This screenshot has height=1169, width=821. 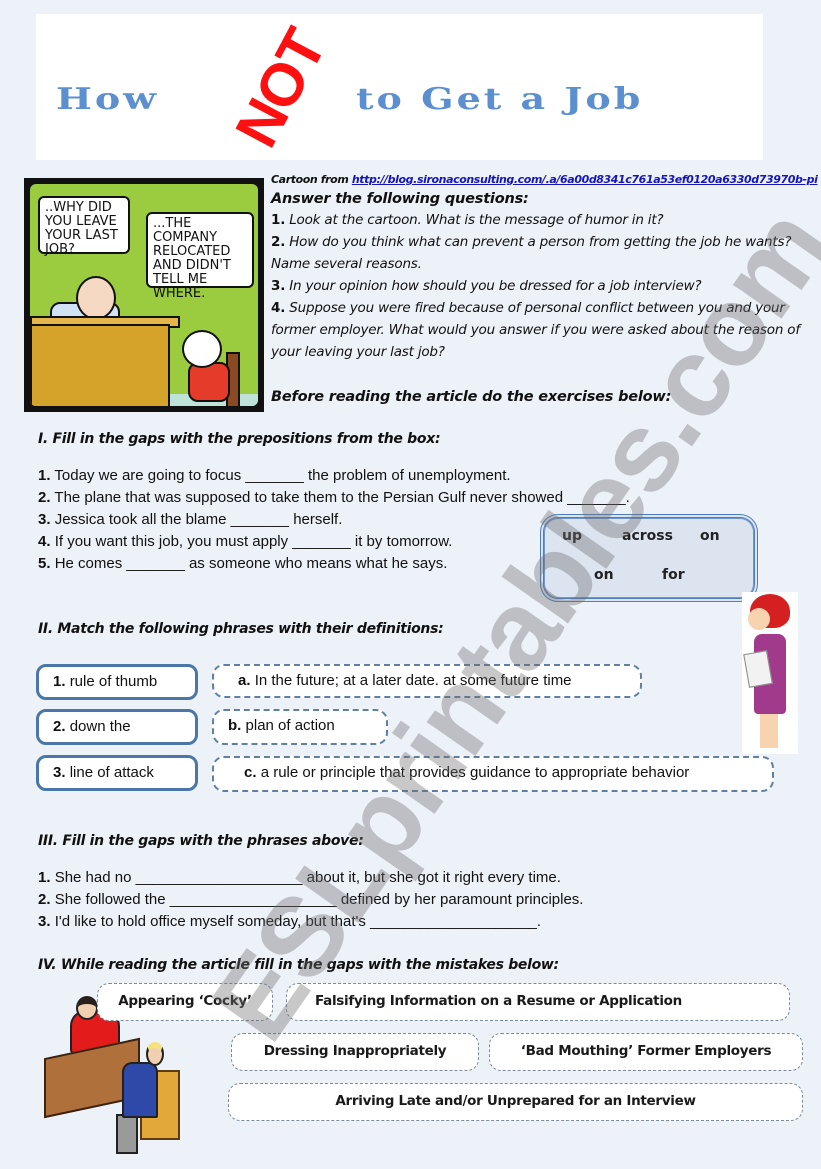 What do you see at coordinates (770, 673) in the screenshot?
I see `businesswoman-illustration` at bounding box center [770, 673].